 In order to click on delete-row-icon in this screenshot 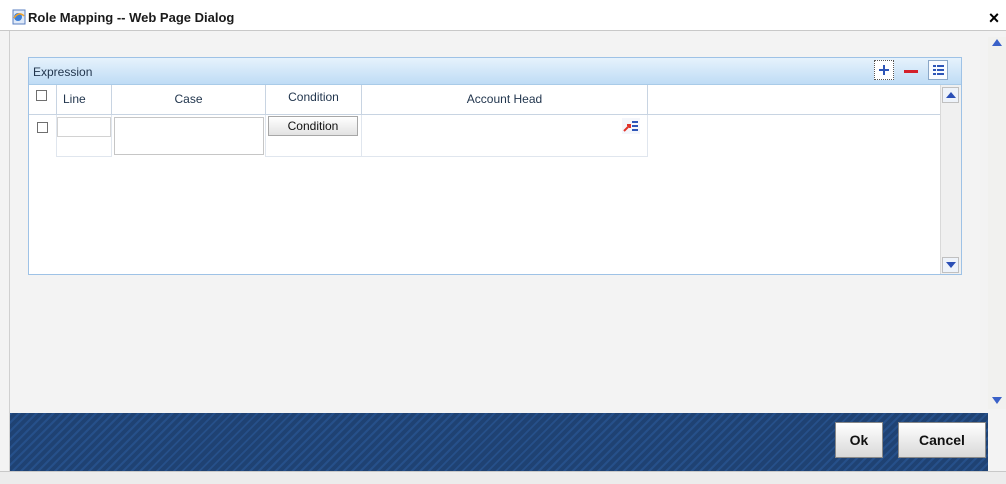, I will do `click(910, 70)`.